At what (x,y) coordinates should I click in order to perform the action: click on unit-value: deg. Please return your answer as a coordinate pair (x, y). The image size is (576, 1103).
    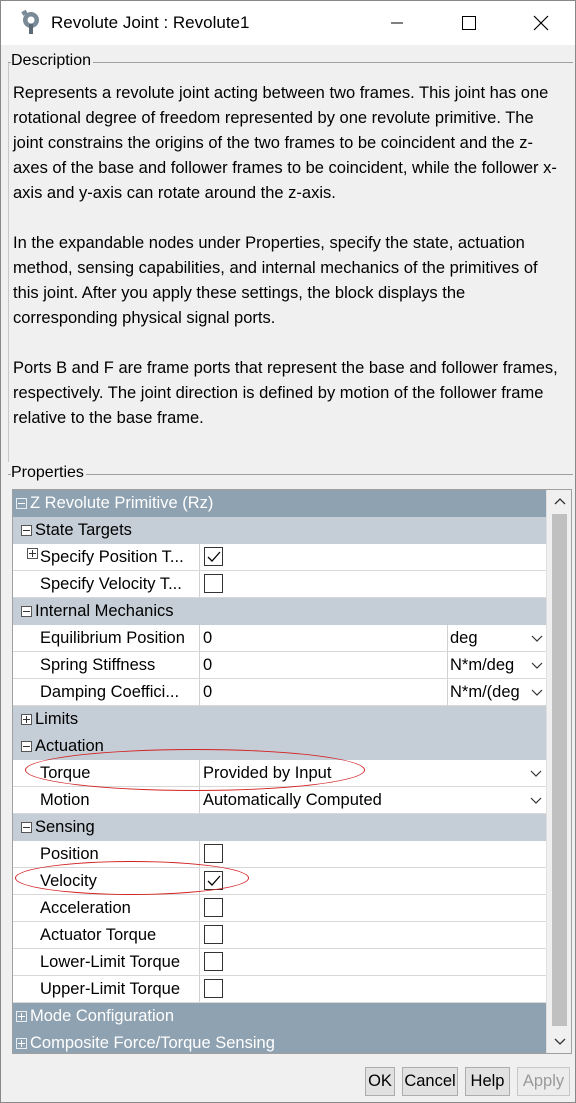
    Looking at the image, I should click on (464, 638).